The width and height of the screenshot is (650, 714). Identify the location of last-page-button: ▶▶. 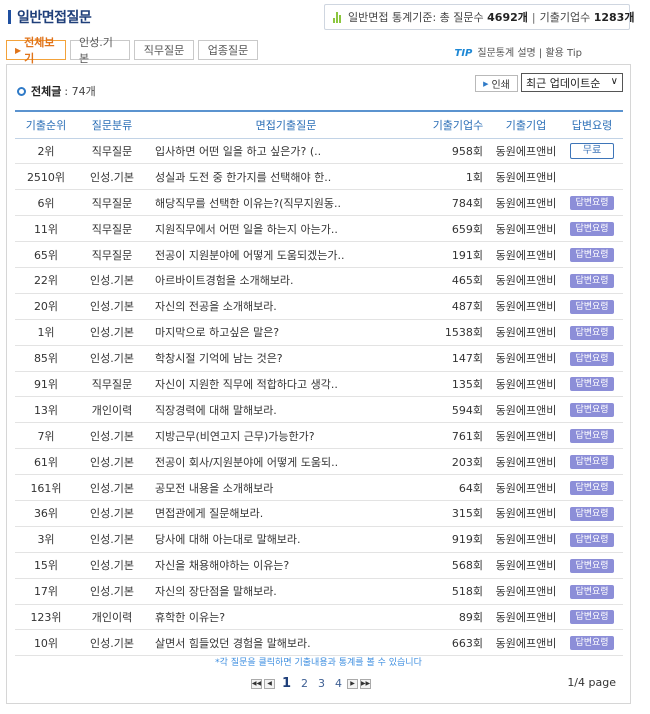
(366, 683).